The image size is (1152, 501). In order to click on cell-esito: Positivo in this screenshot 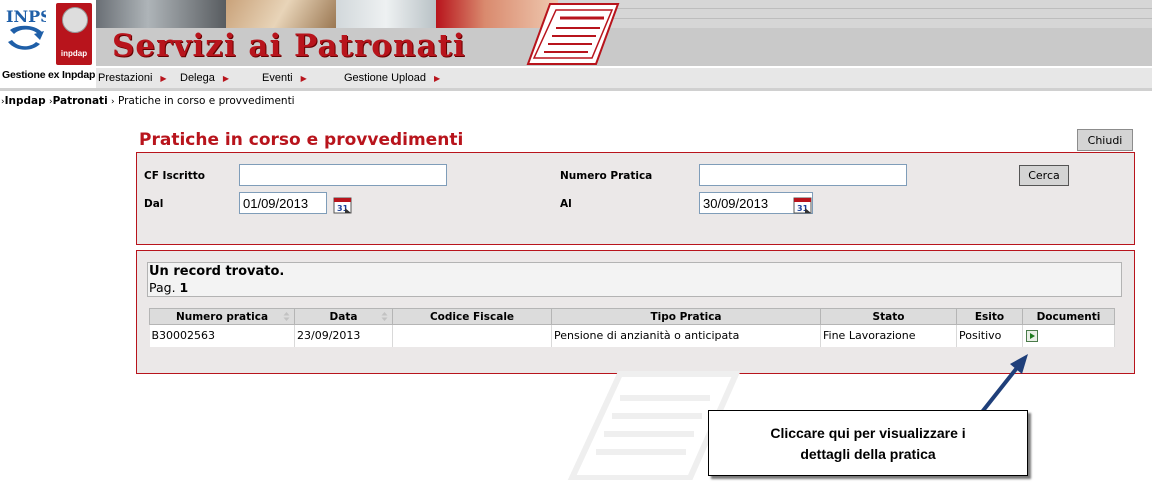, I will do `click(989, 335)`.